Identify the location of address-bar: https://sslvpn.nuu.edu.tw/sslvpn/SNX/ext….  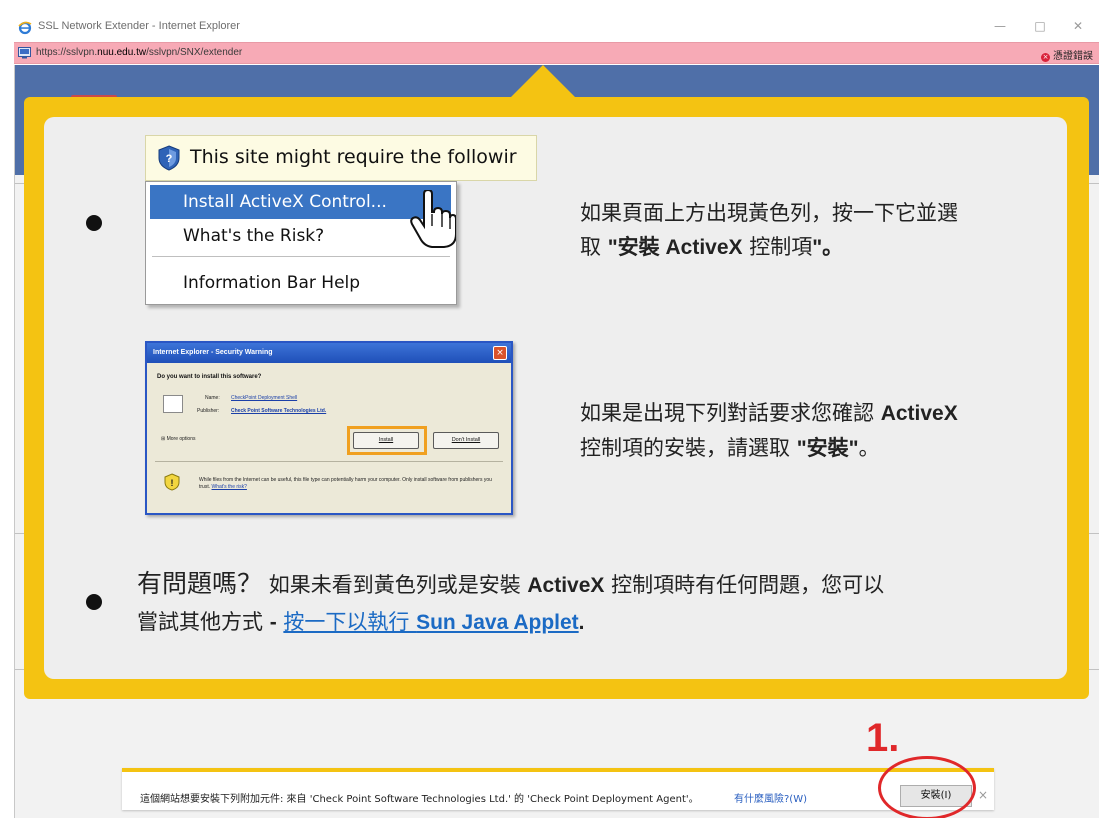
(556, 53).